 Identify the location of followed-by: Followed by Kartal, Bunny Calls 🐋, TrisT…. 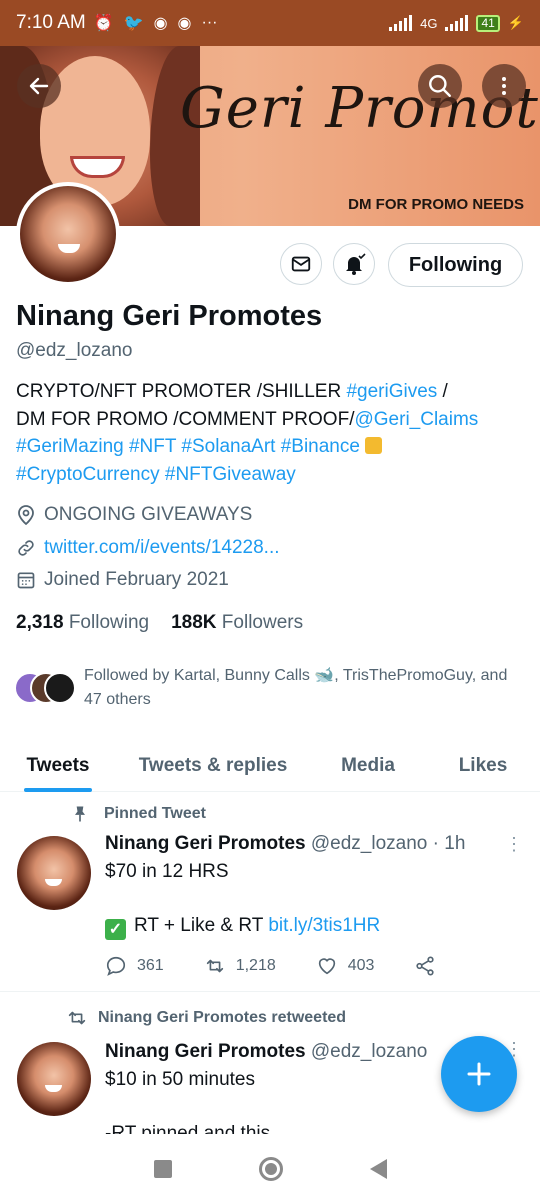
(270, 688).